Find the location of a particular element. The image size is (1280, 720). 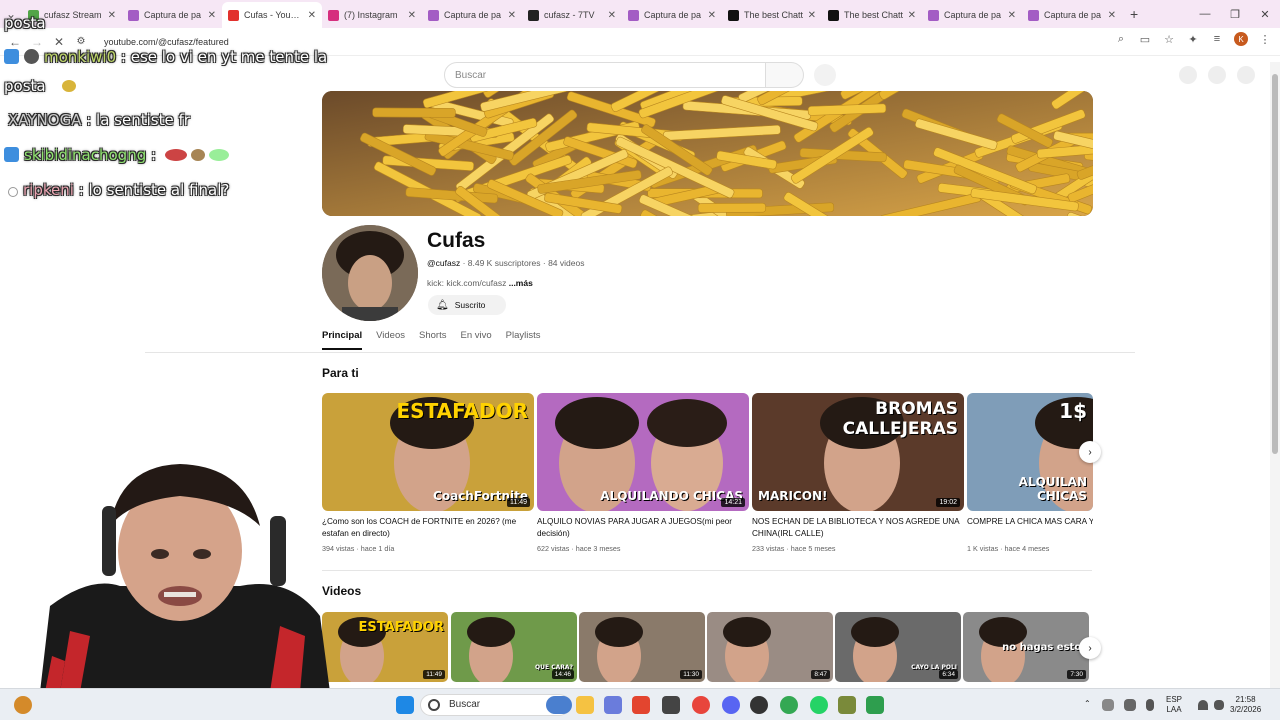

cast-icon: ▭ is located at coordinates (1145, 39).